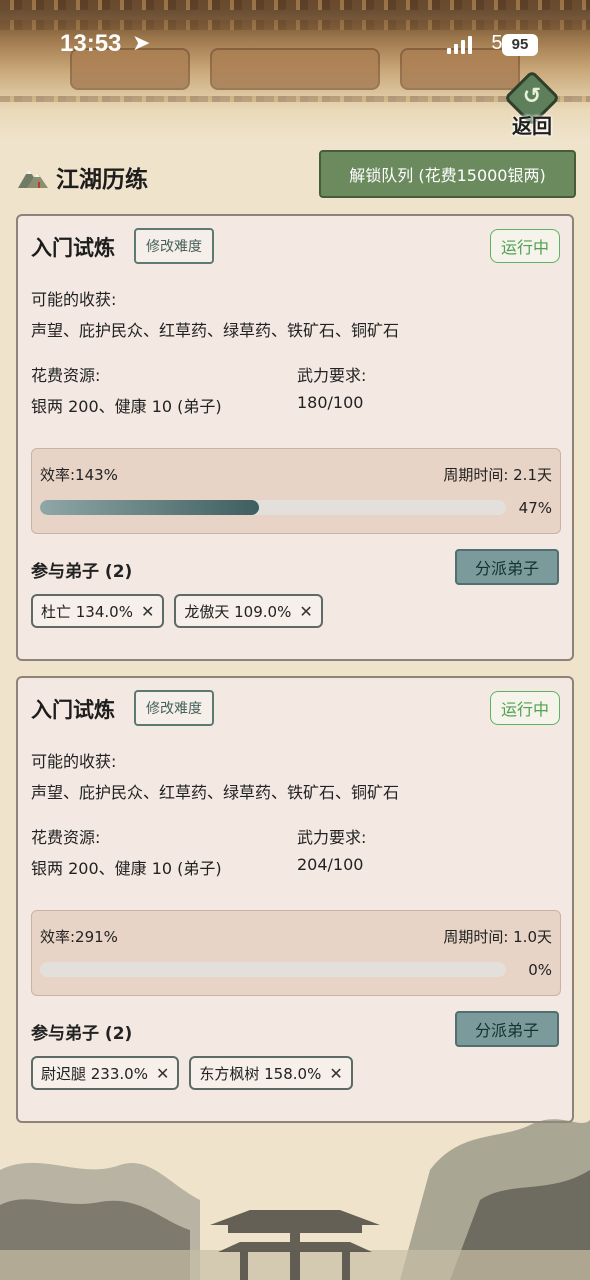  I want to click on title-row: 江湖历练 解锁队列 (花费15000银两), so click(296, 175).